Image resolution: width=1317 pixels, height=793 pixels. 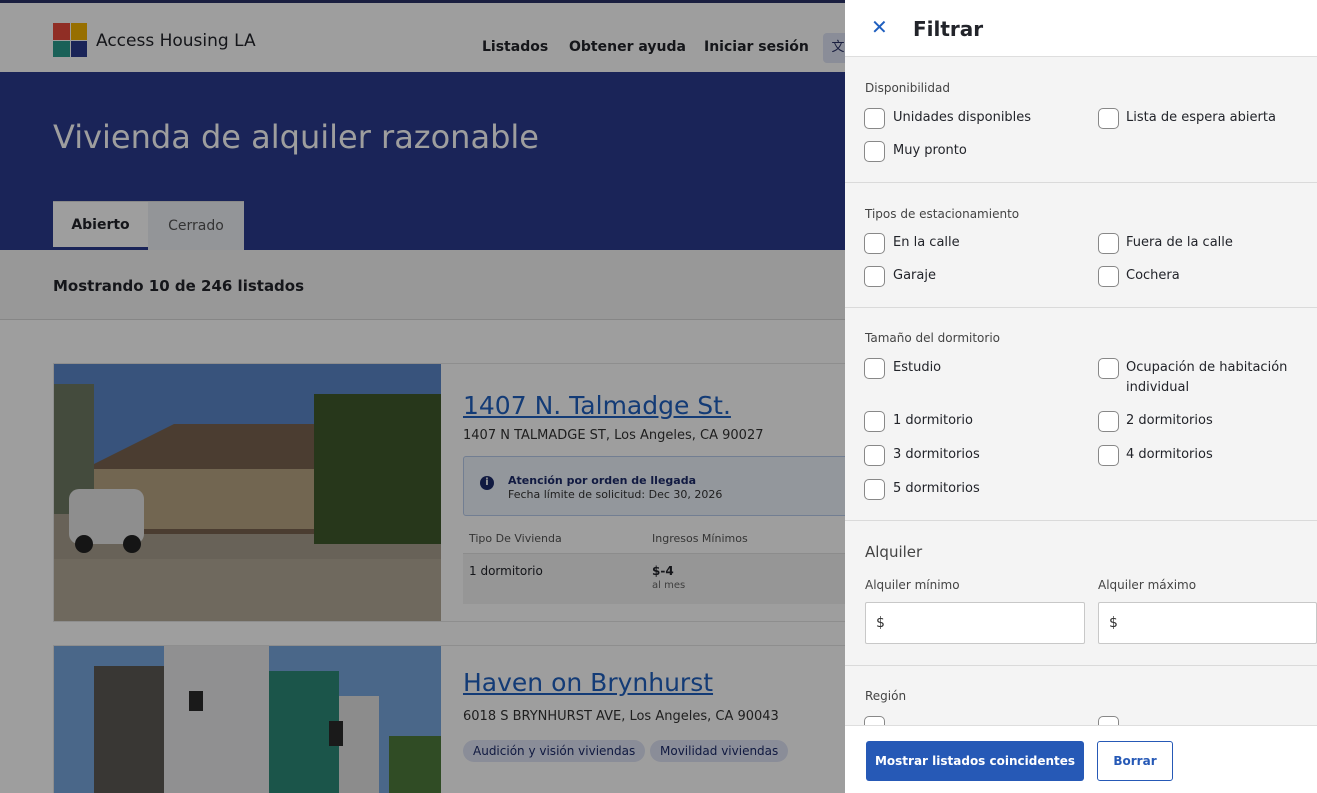 I want to click on min-rent-field: $, so click(x=975, y=623).